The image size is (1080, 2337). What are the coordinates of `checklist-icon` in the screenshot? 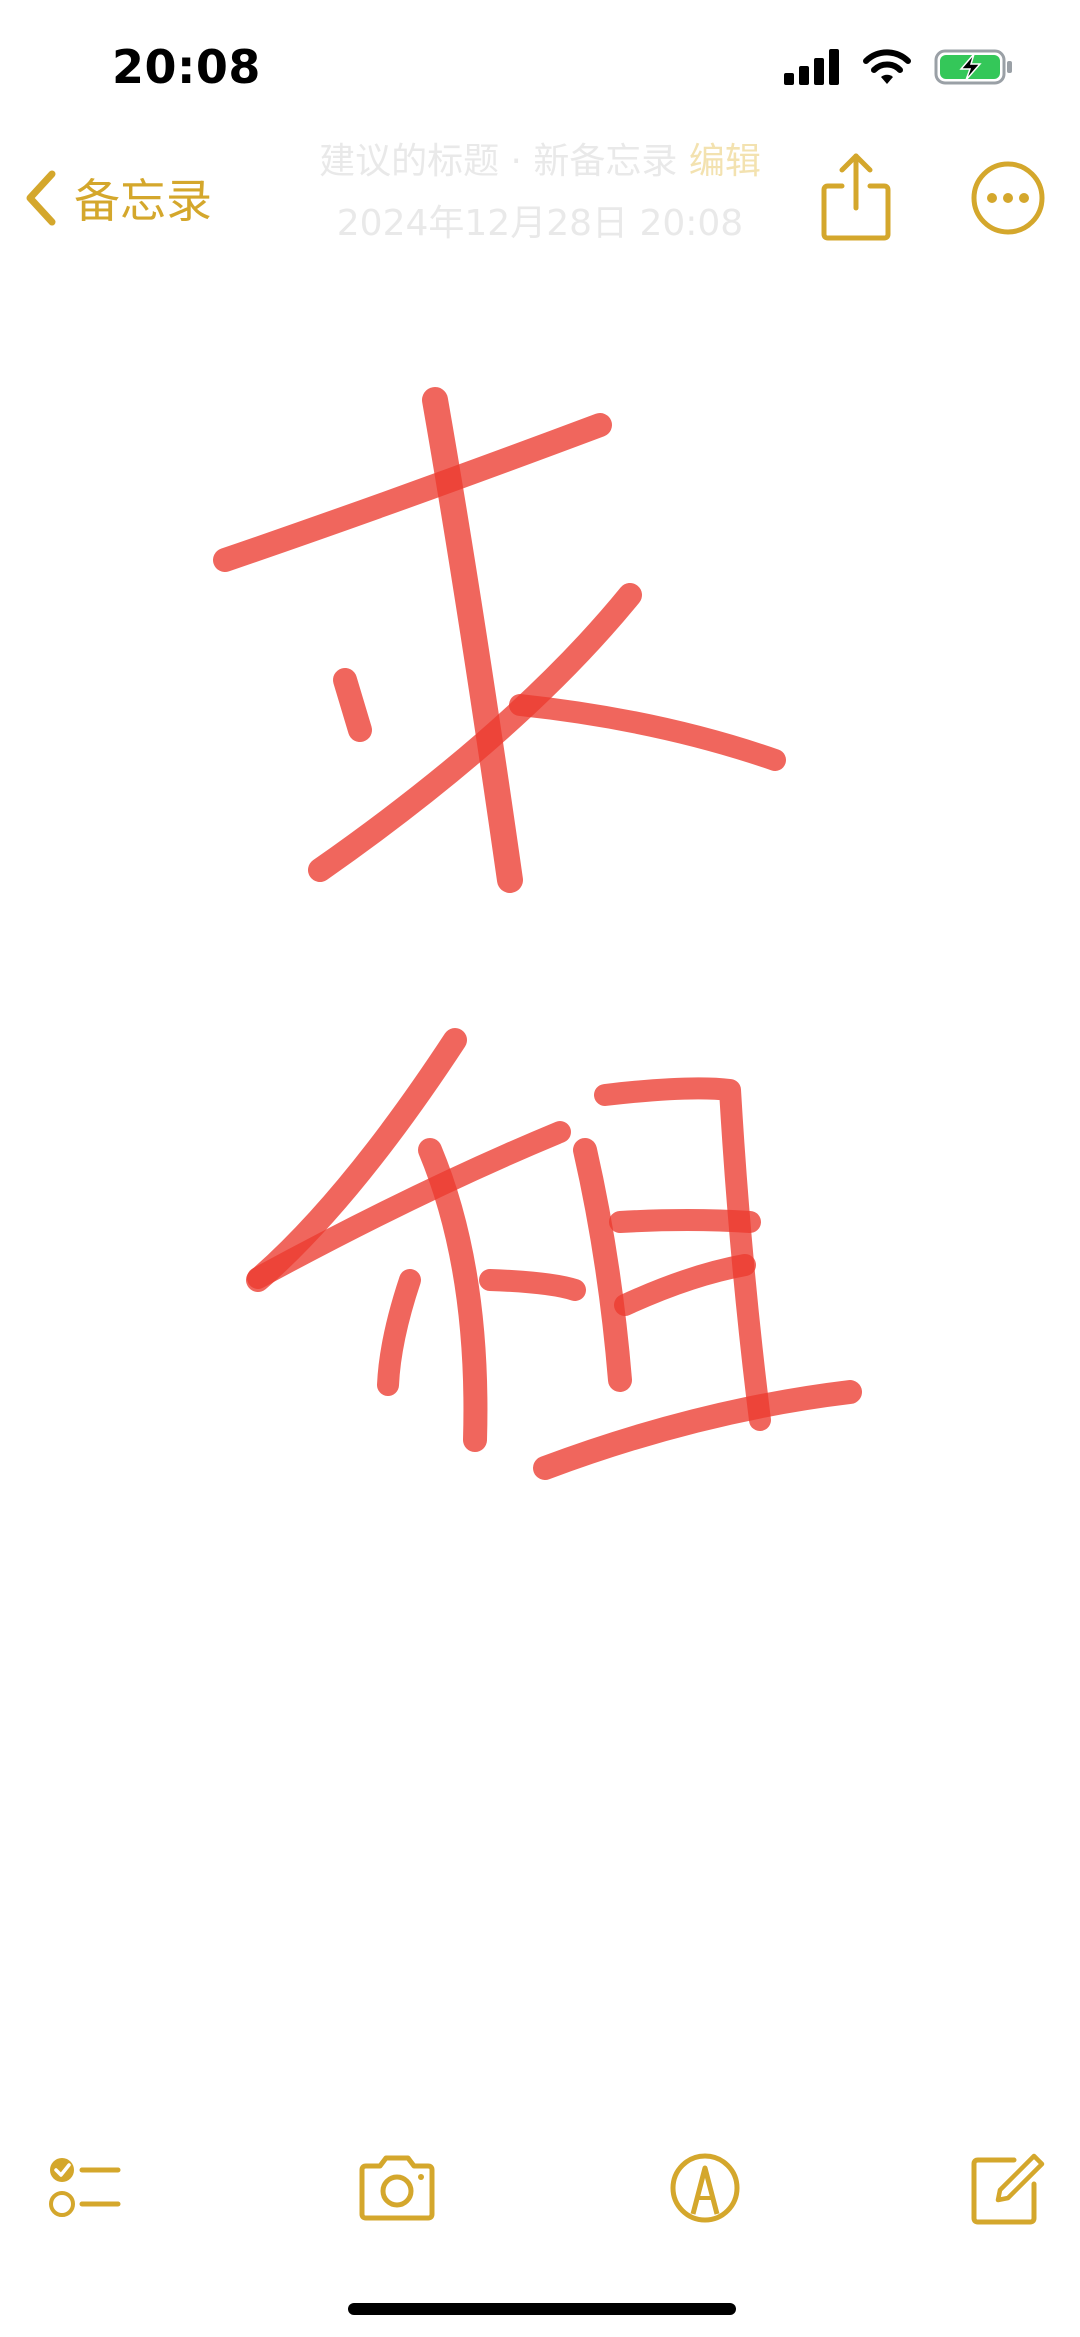 It's located at (85, 2187).